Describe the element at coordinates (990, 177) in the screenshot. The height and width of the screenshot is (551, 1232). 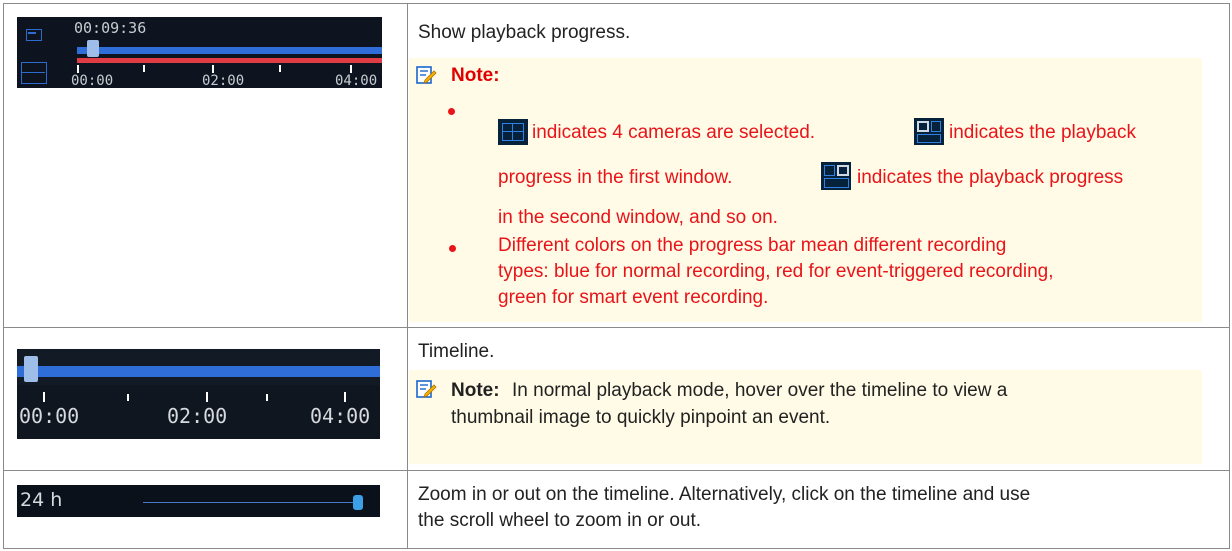
I see `note-text: indicates the playback progress` at that location.